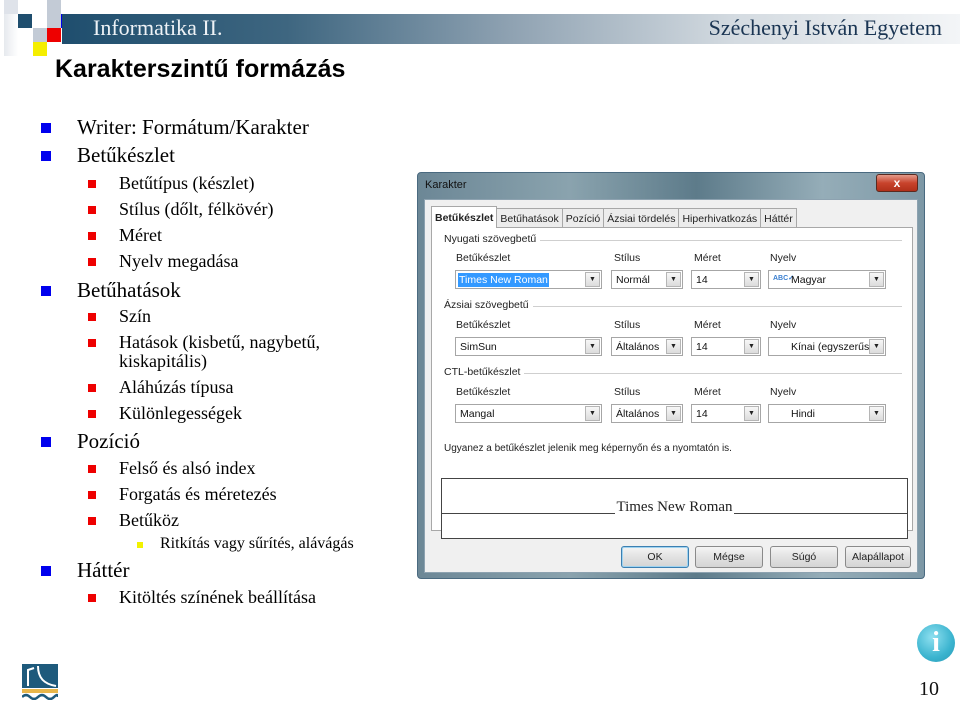  I want to click on bullet-item: Különlegességek, so click(165, 413).